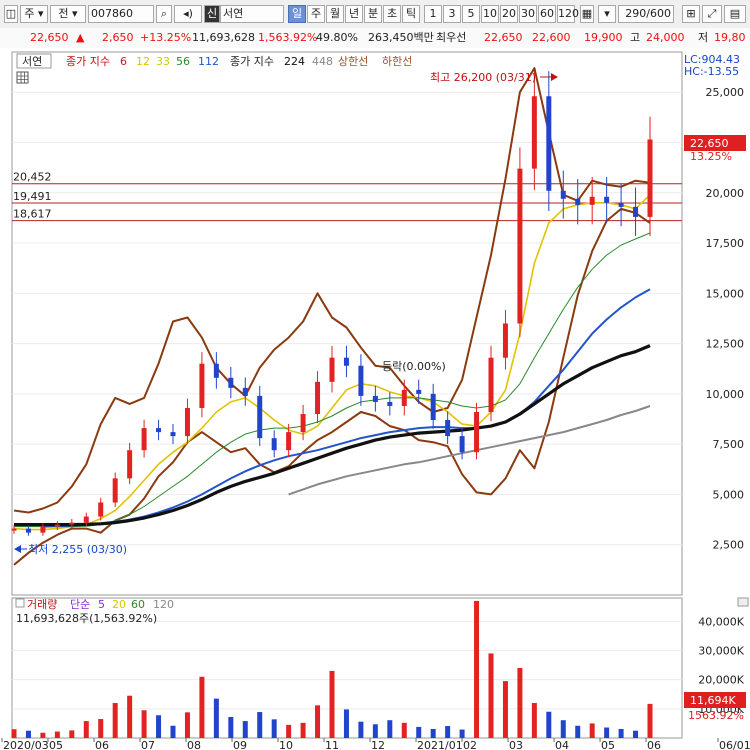  I want to click on price-tick-label: 15,000, so click(725, 293).